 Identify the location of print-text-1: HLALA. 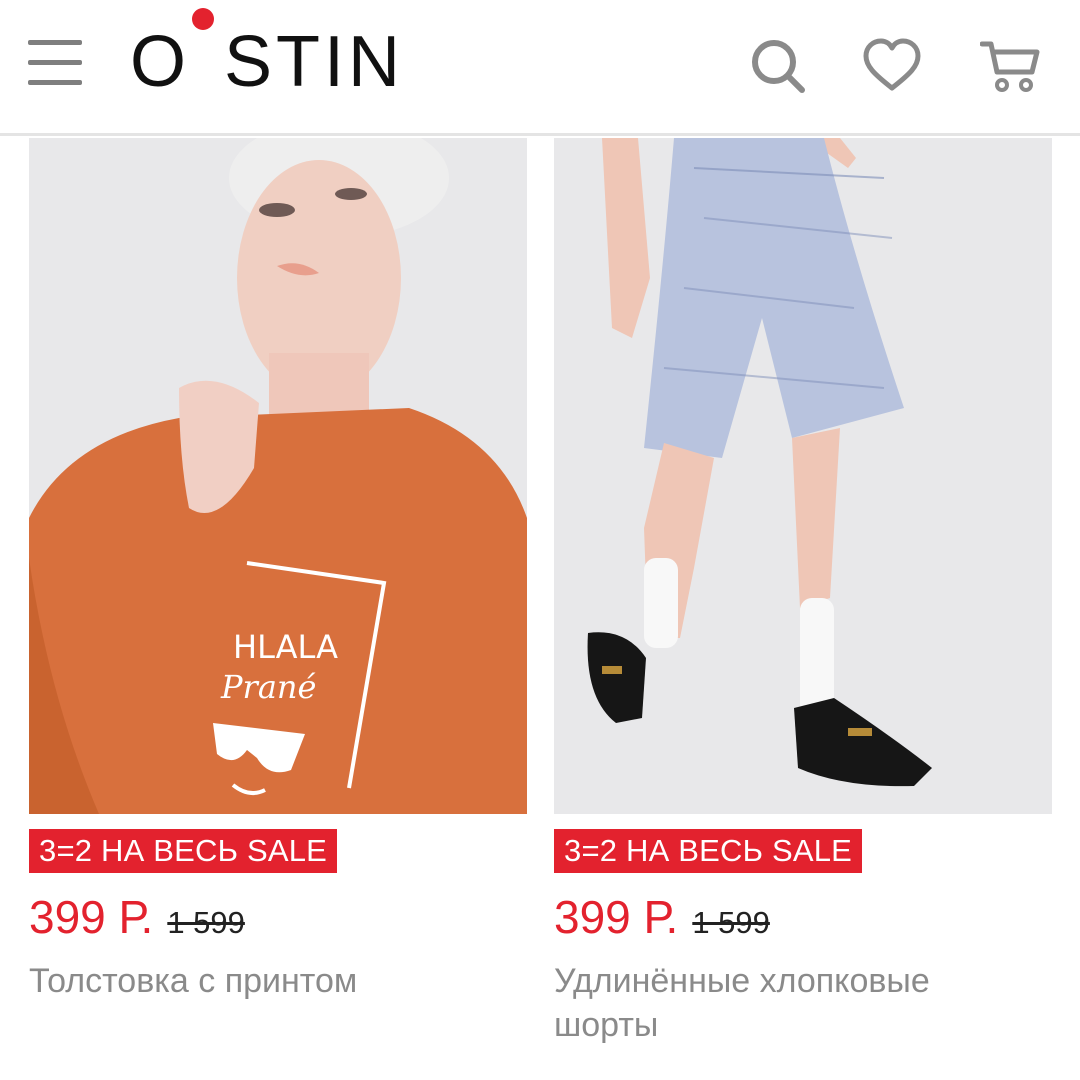
(285, 647).